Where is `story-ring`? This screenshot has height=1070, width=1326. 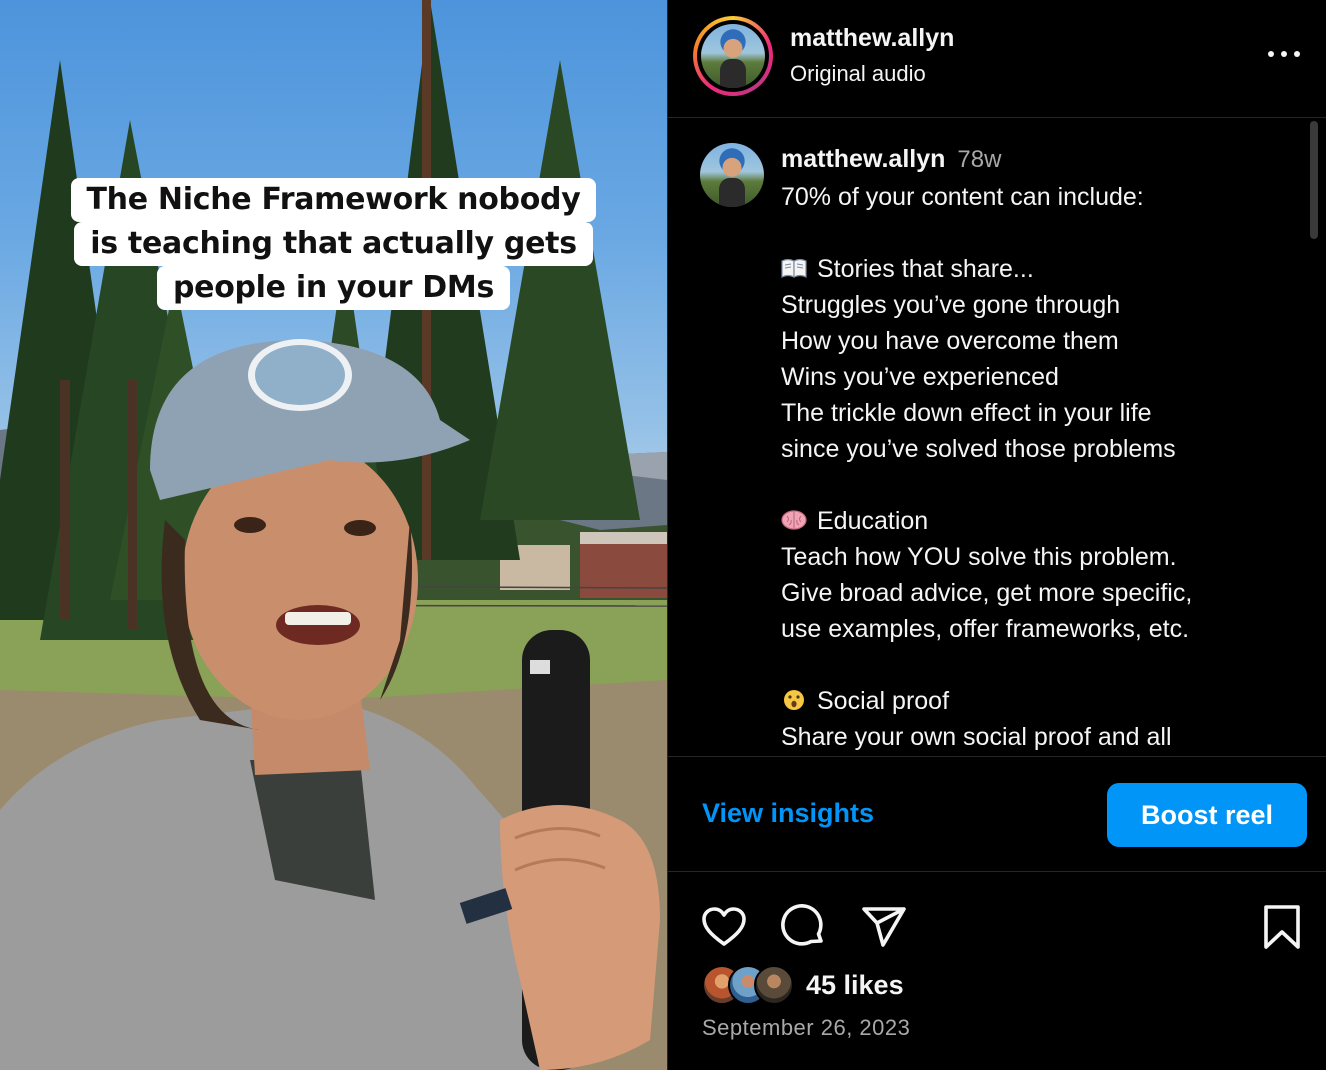
story-ring is located at coordinates (733, 56).